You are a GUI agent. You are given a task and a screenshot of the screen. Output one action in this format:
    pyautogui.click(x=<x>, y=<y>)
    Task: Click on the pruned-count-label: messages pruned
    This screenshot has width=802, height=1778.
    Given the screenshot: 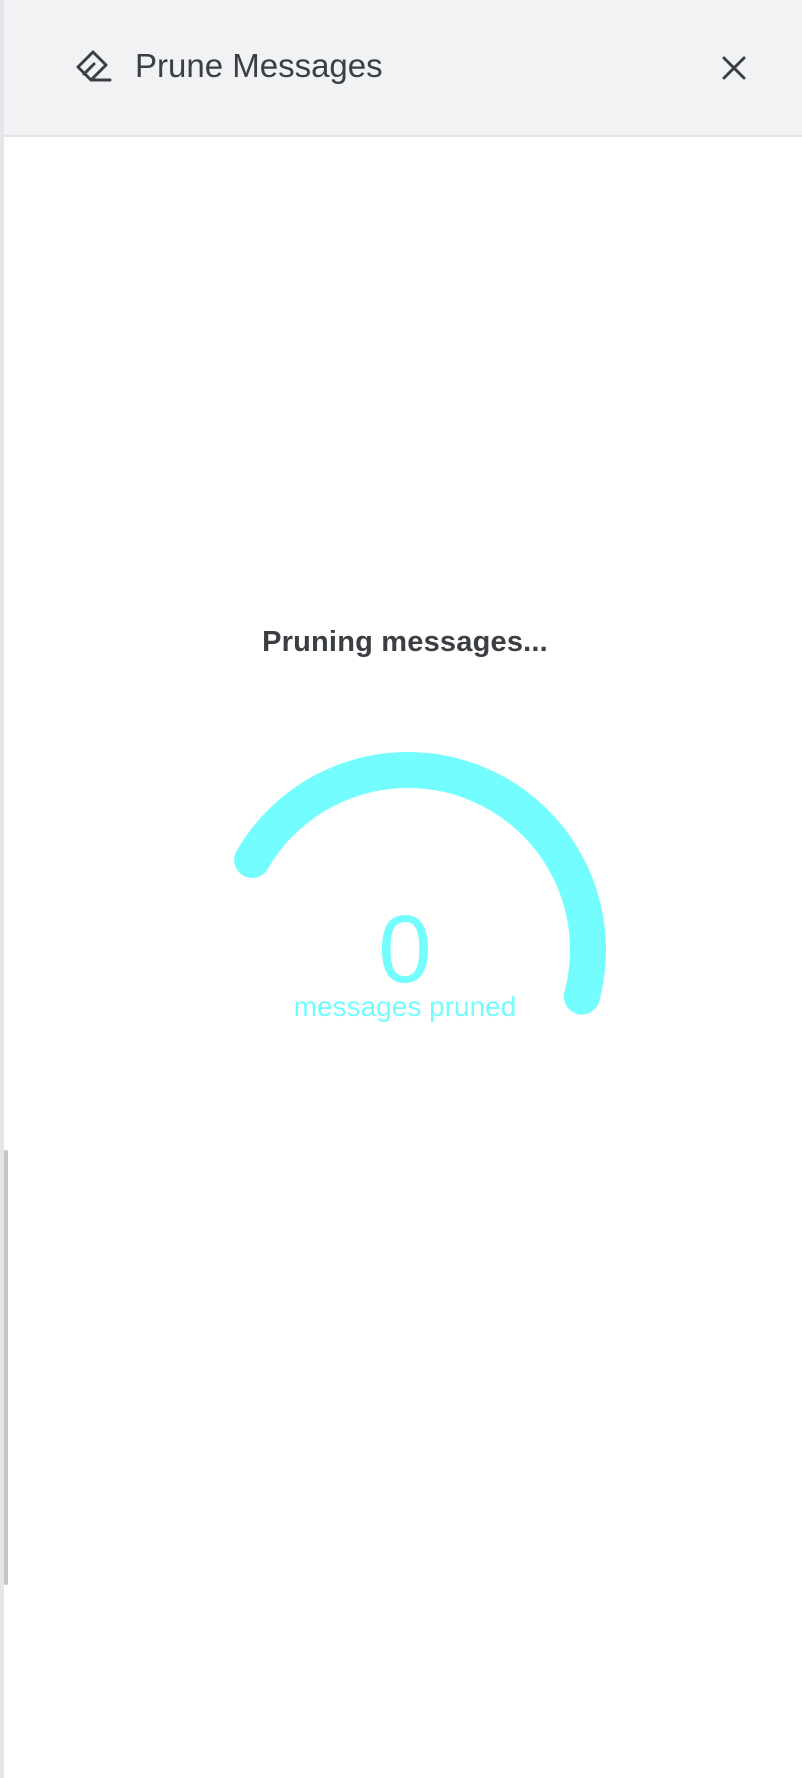 What is the action you would take?
    pyautogui.click(x=405, y=1006)
    